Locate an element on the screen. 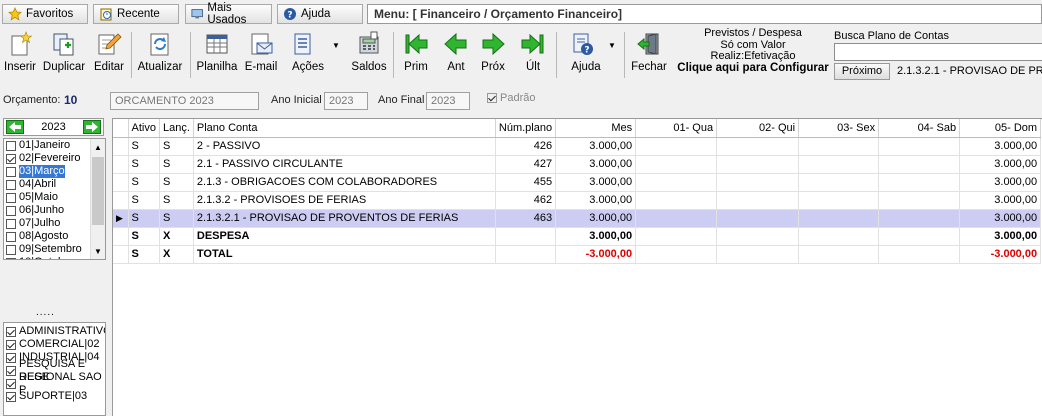 This screenshot has height=416, width=1042. col-header-d2: 02- Qui is located at coordinates (758, 128).